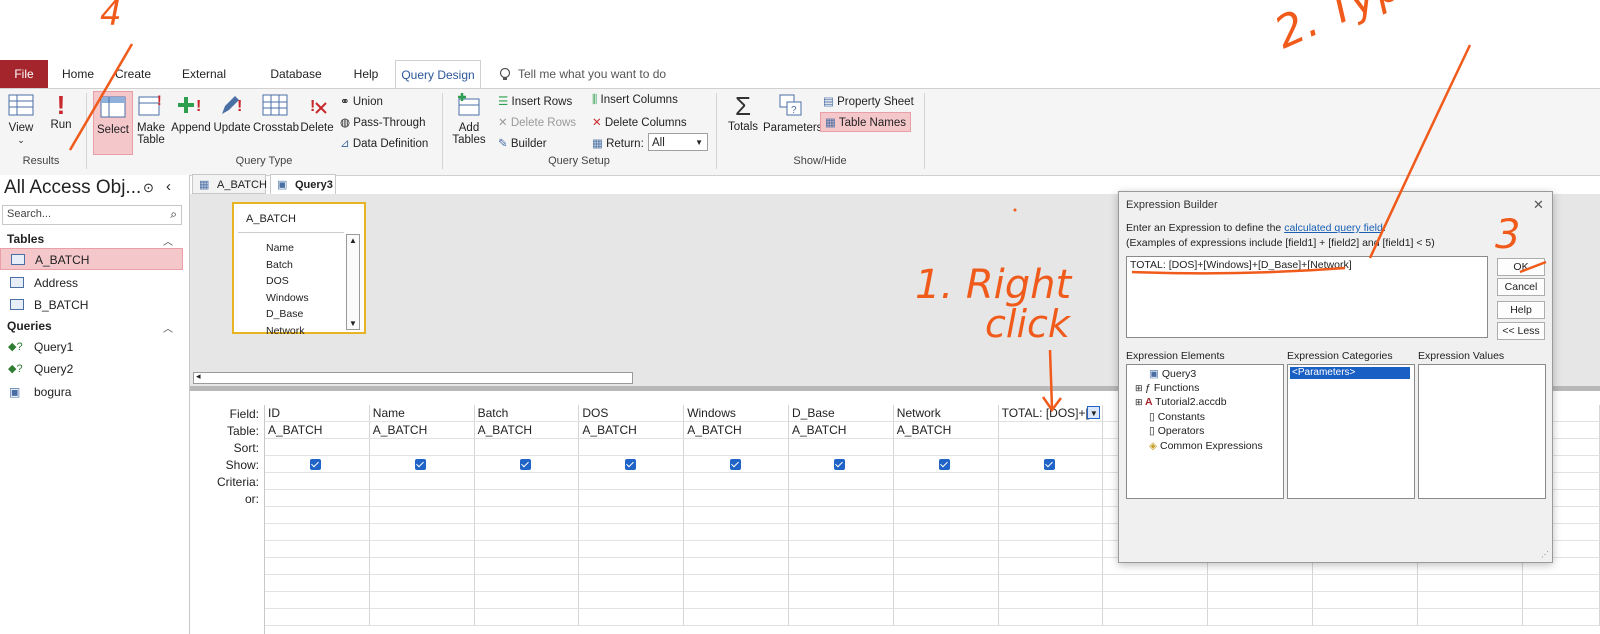 The width and height of the screenshot is (1600, 634). What do you see at coordinates (1027, 324) in the screenshot?
I see `annotation-step-1-line2: click` at bounding box center [1027, 324].